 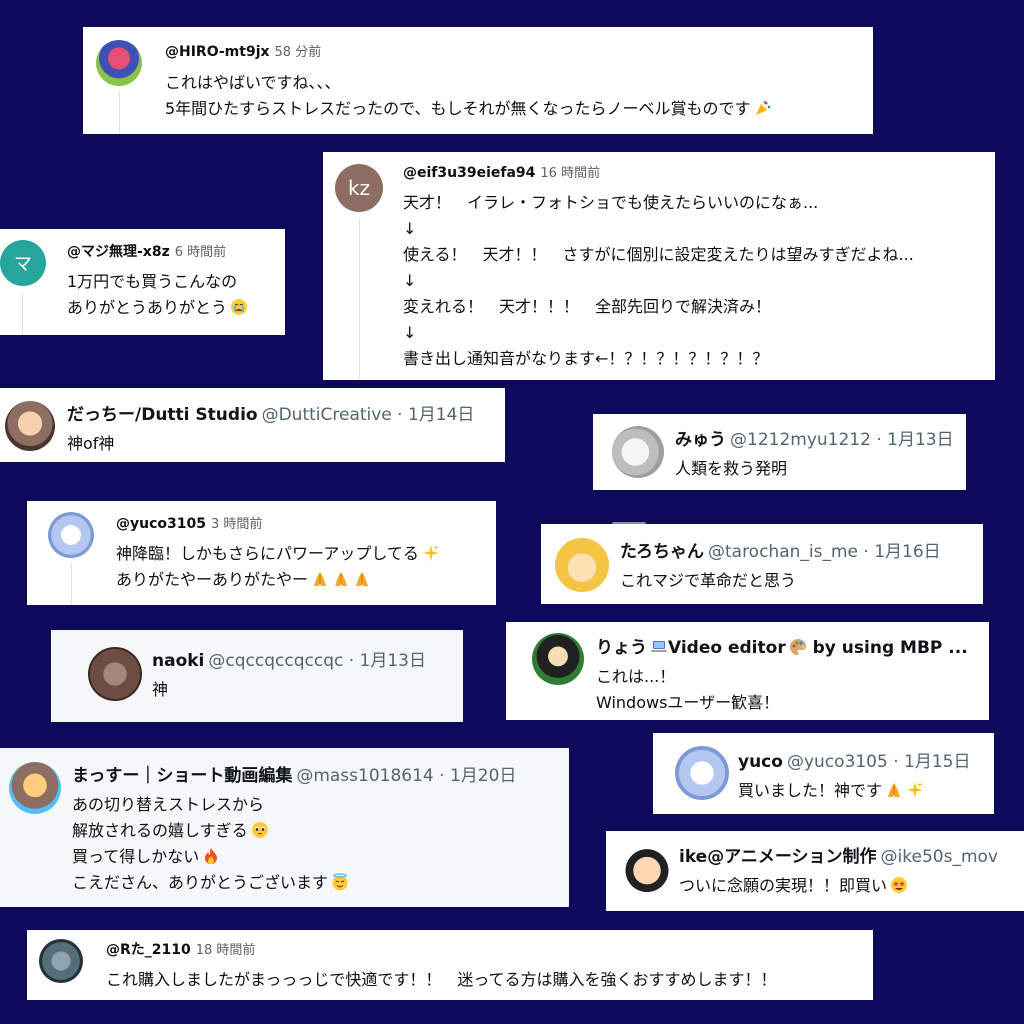 What do you see at coordinates (570, 173) in the screenshot?
I see `comment-time: 16 時間前` at bounding box center [570, 173].